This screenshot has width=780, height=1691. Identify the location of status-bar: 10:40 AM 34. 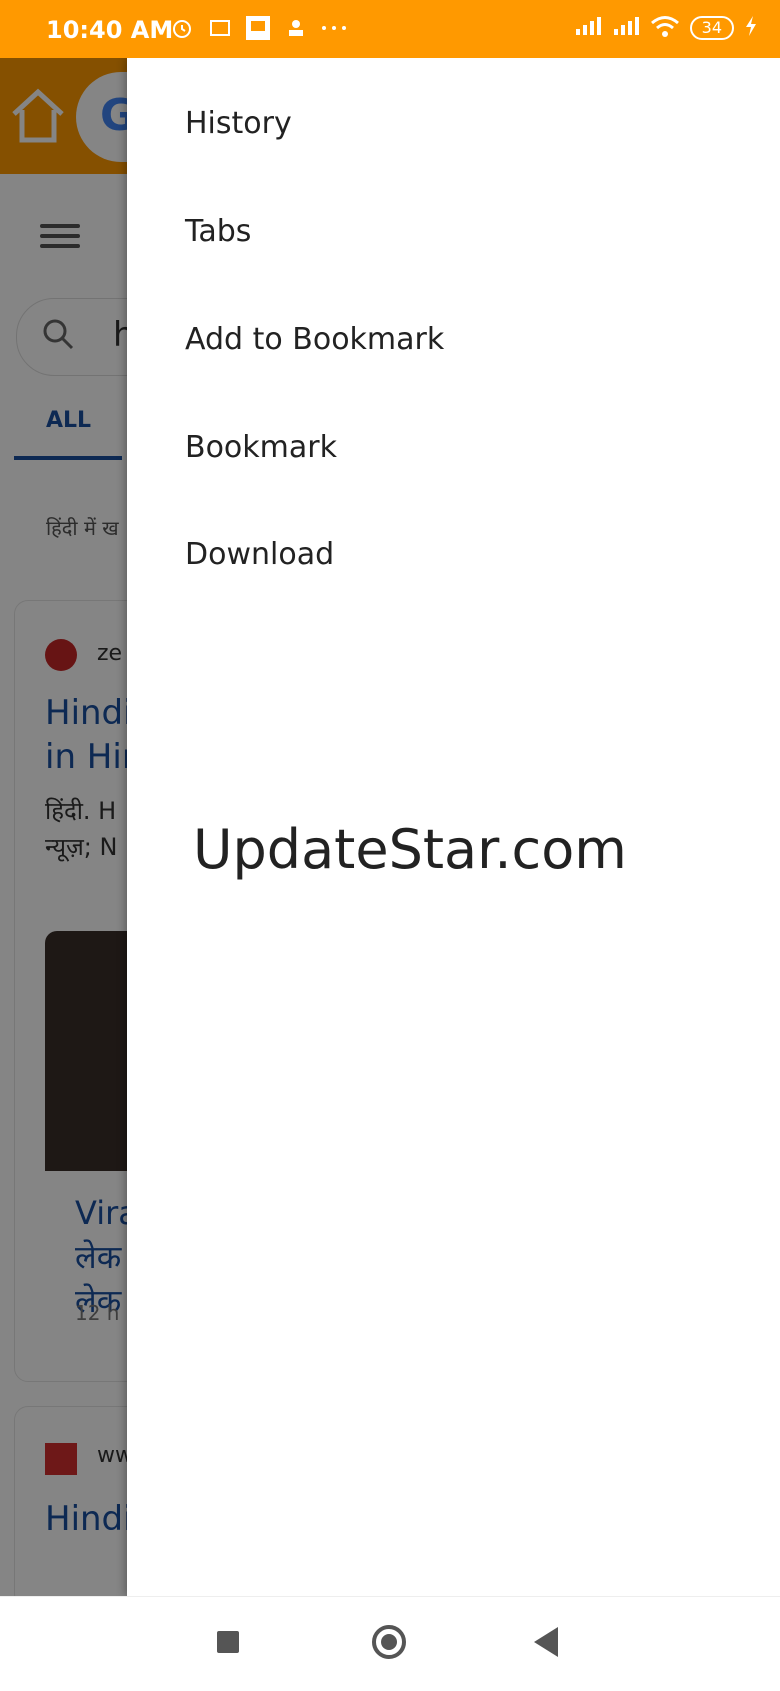
(390, 29).